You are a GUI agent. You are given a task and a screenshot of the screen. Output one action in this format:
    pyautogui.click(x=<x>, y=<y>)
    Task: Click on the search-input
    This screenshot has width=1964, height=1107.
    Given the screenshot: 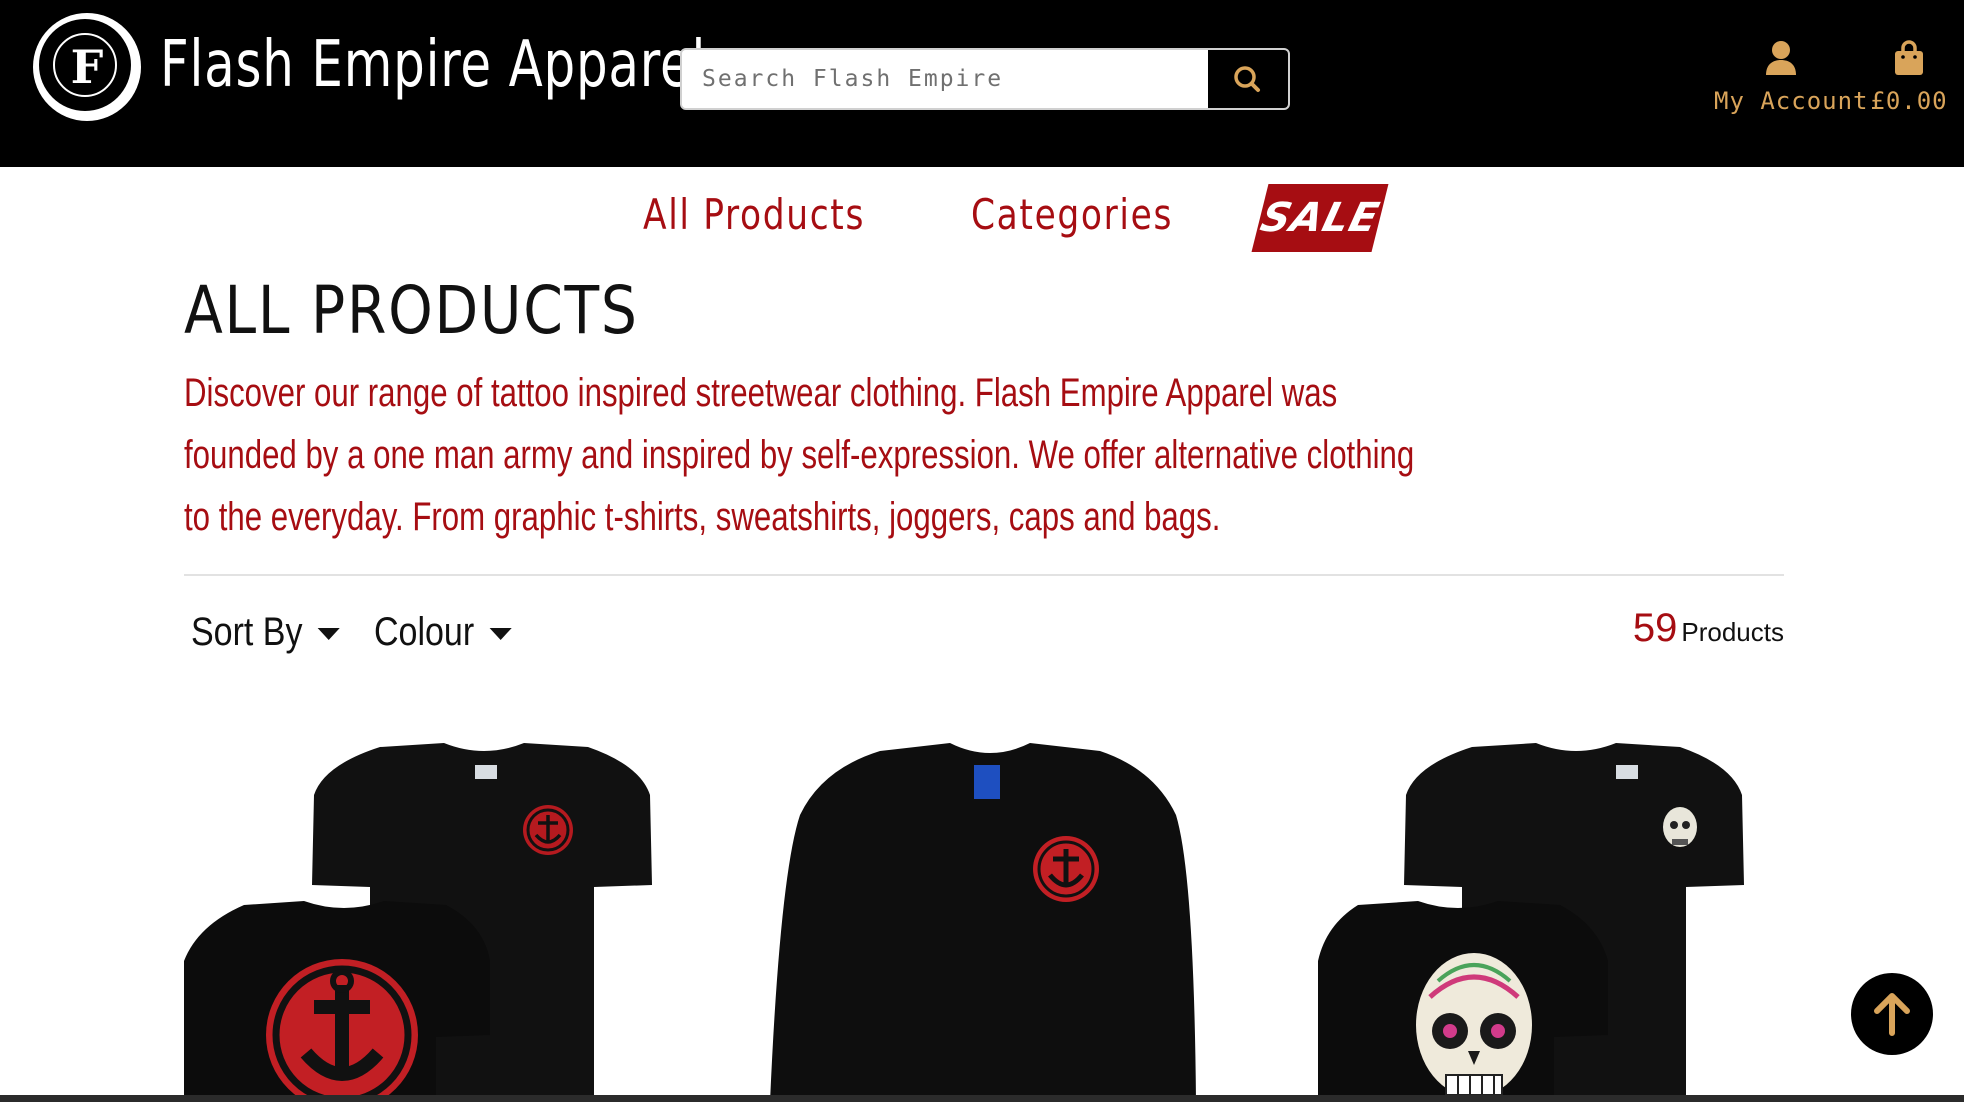 What is the action you would take?
    pyautogui.click(x=947, y=79)
    